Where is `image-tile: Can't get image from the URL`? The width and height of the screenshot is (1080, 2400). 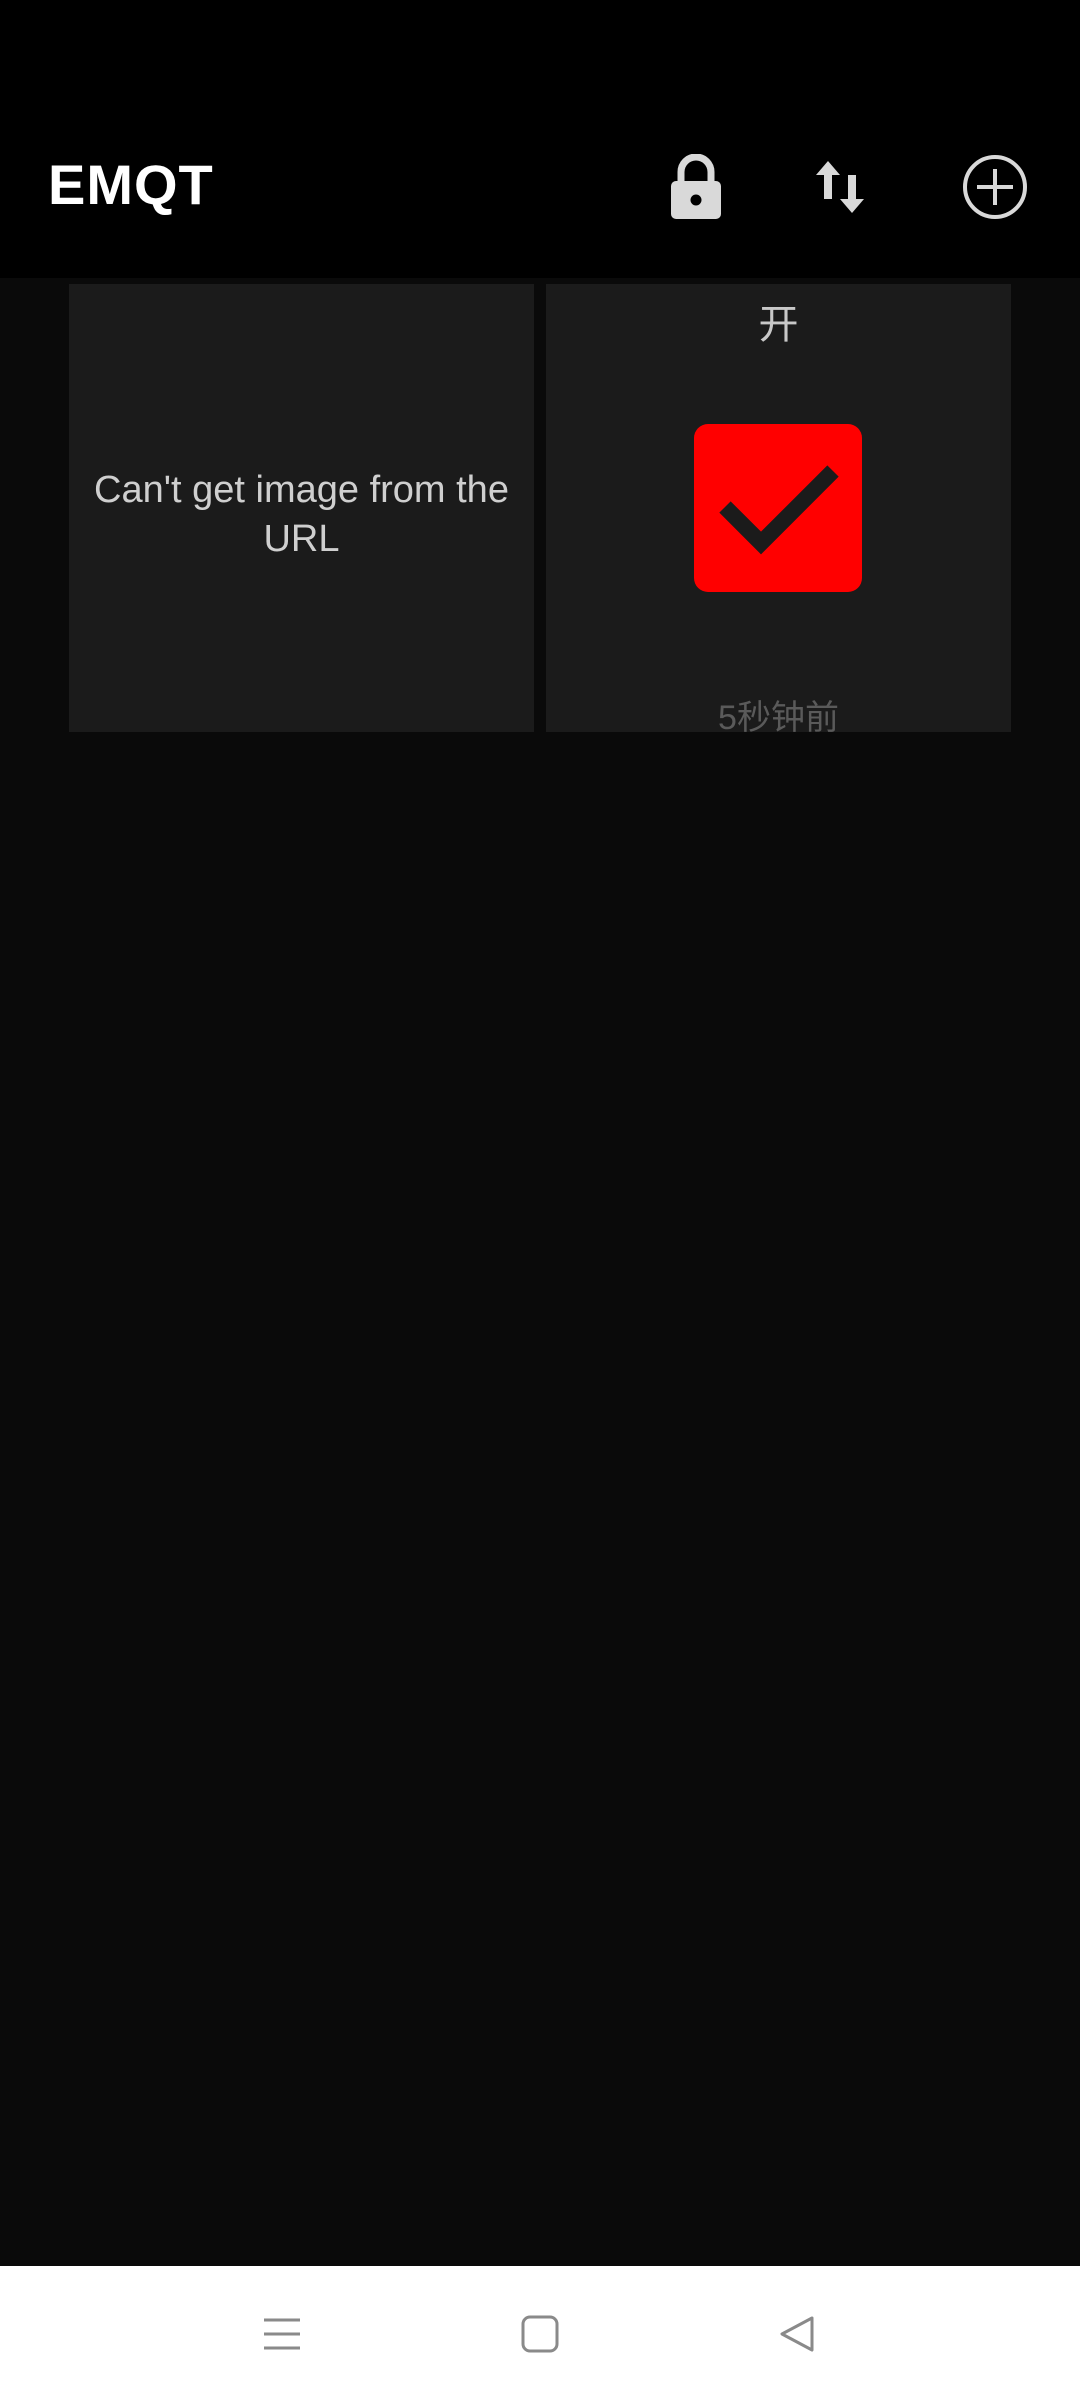
image-tile: Can't get image from the URL is located at coordinates (301, 508).